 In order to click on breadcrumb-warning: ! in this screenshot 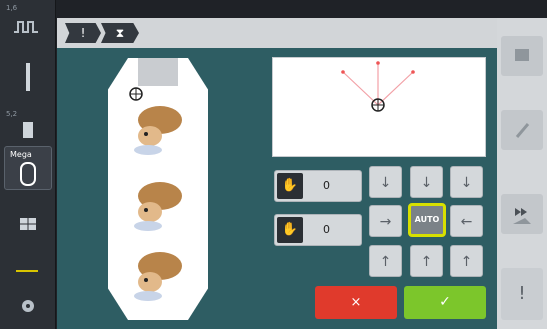, I will do `click(83, 33)`.